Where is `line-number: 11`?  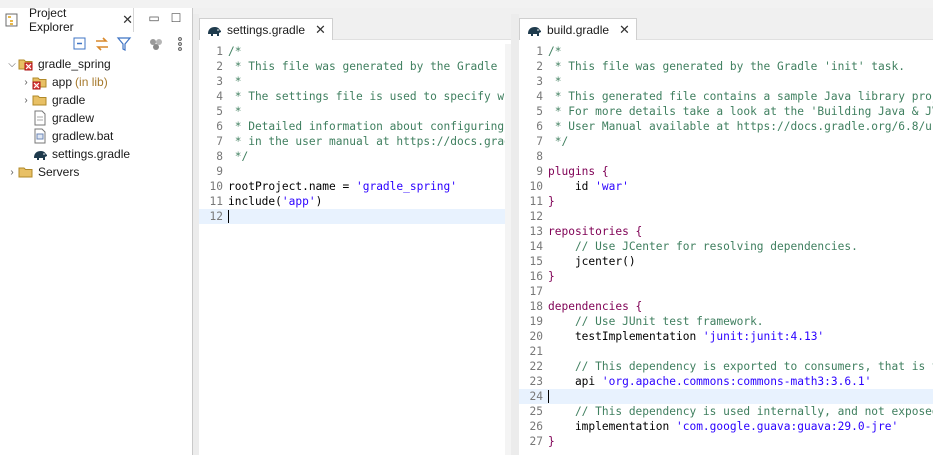 line-number: 11 is located at coordinates (536, 201).